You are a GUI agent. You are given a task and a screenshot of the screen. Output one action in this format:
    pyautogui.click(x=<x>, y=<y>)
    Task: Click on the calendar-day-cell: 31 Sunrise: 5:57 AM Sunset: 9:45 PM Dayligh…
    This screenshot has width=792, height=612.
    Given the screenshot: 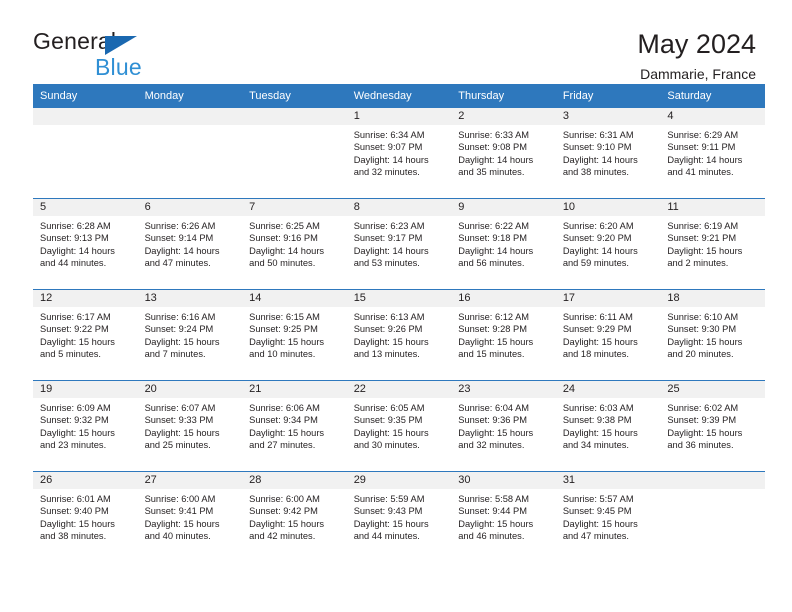 What is the action you would take?
    pyautogui.click(x=608, y=516)
    